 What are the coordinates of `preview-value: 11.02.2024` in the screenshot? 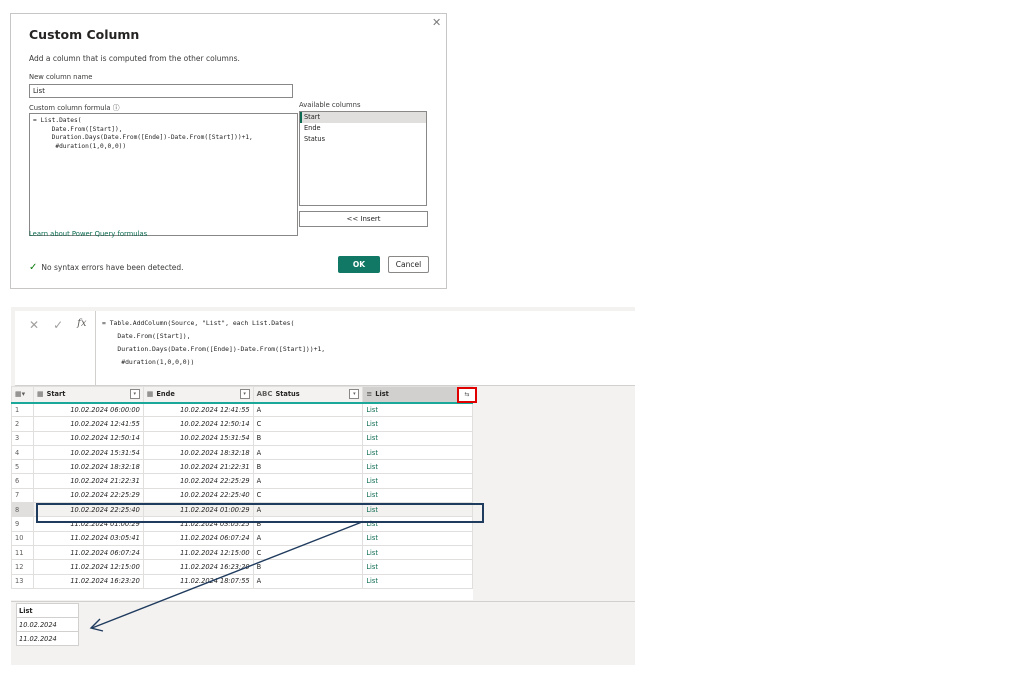 It's located at (47, 638).